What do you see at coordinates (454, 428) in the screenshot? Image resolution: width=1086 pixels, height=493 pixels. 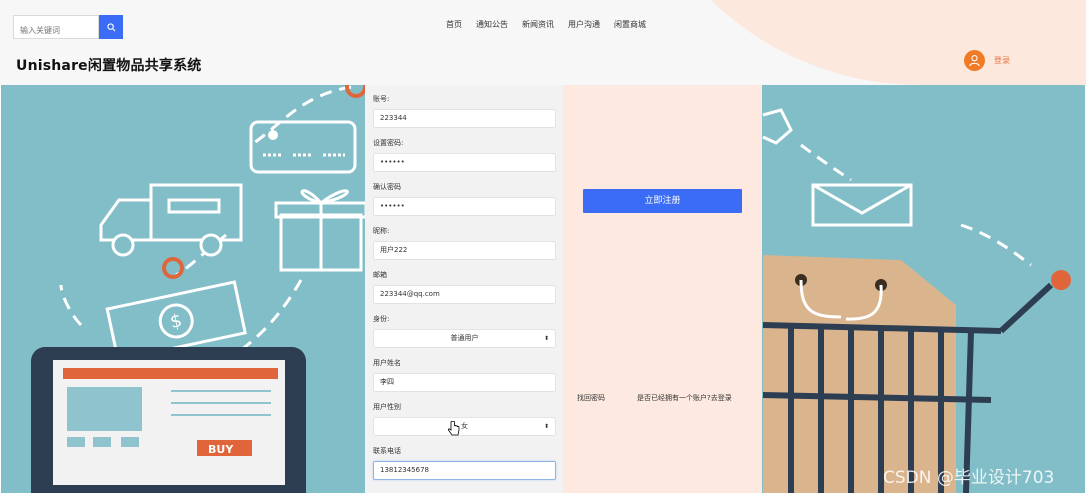 I see `hand-cursor-icon` at bounding box center [454, 428].